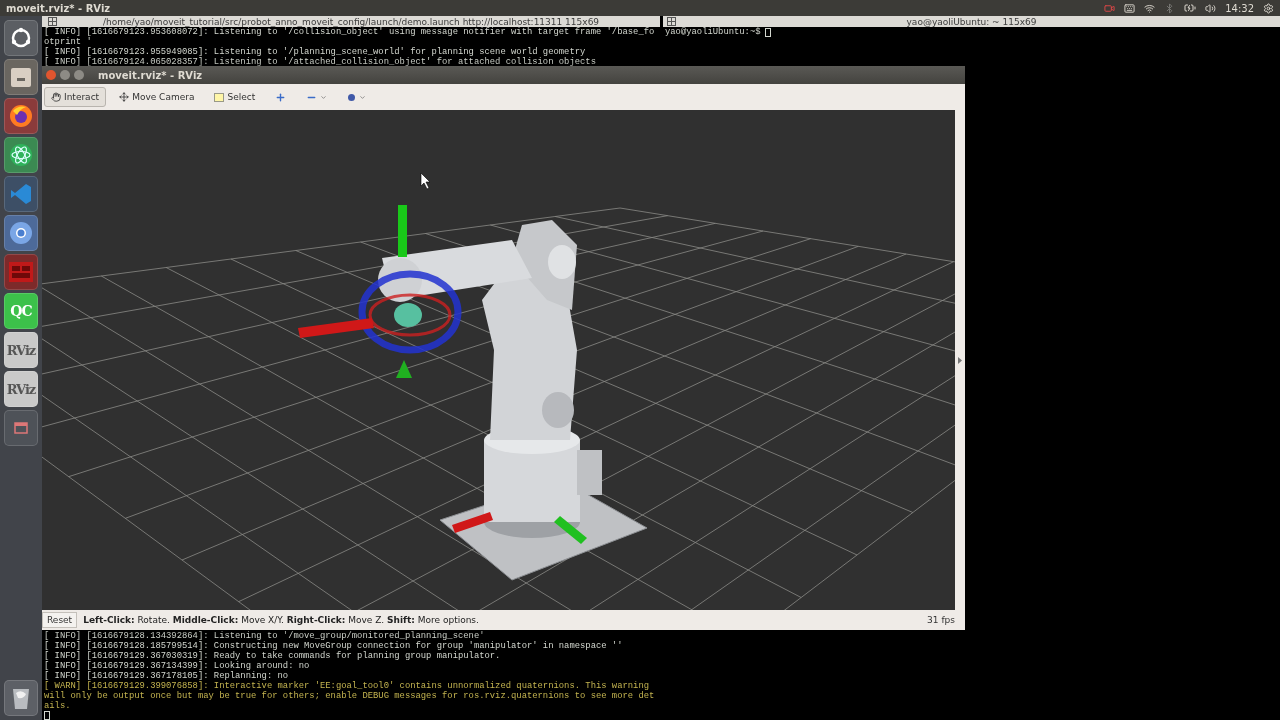 The image size is (1280, 720). I want to click on log-line: [ INFO] [1616679123.955949085]: Listening to '/planning_scene_world' for planning scene world geometry, so click(315, 52).